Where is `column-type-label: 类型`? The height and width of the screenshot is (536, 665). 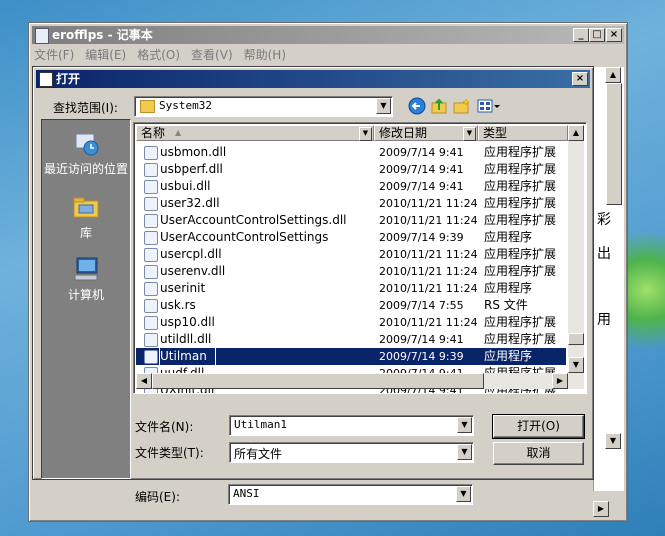 column-type-label: 类型 is located at coordinates (495, 133).